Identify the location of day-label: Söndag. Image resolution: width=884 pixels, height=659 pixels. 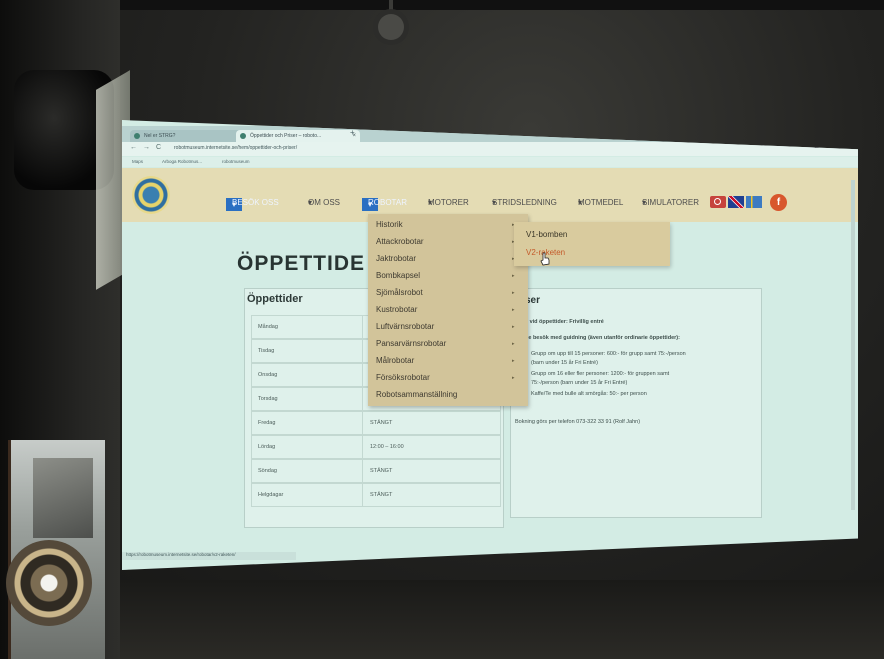
(267, 471).